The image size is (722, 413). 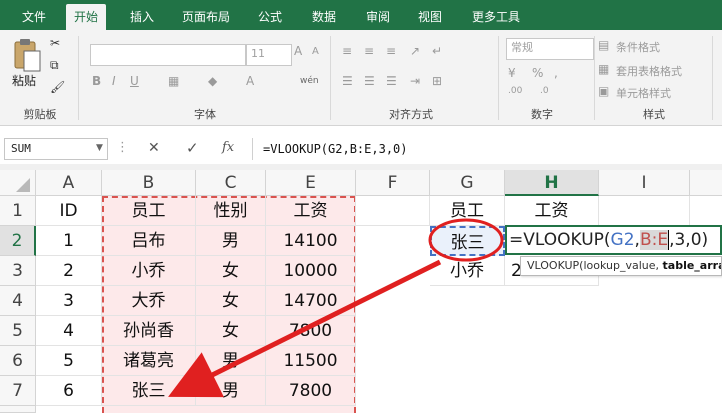 What do you see at coordinates (305, 328) in the screenshot?
I see `annotation-arrow` at bounding box center [305, 328].